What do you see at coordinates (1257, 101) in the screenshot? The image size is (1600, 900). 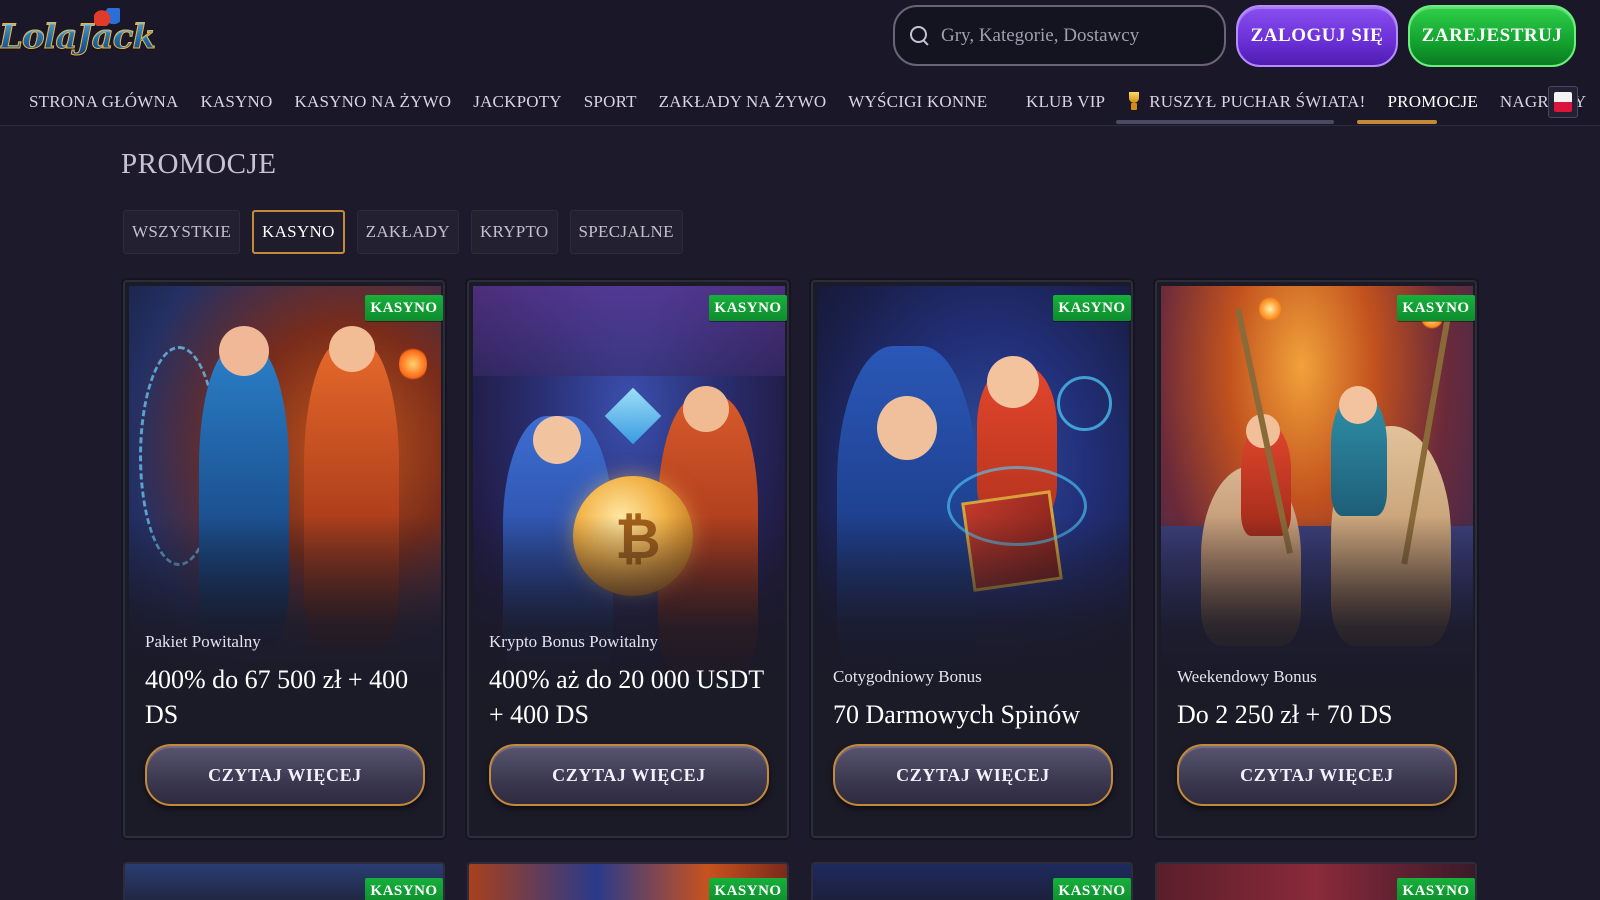 I see `nav-item-world-cup-label: RUSZYŁ PUCHAR ŚWIATA!` at bounding box center [1257, 101].